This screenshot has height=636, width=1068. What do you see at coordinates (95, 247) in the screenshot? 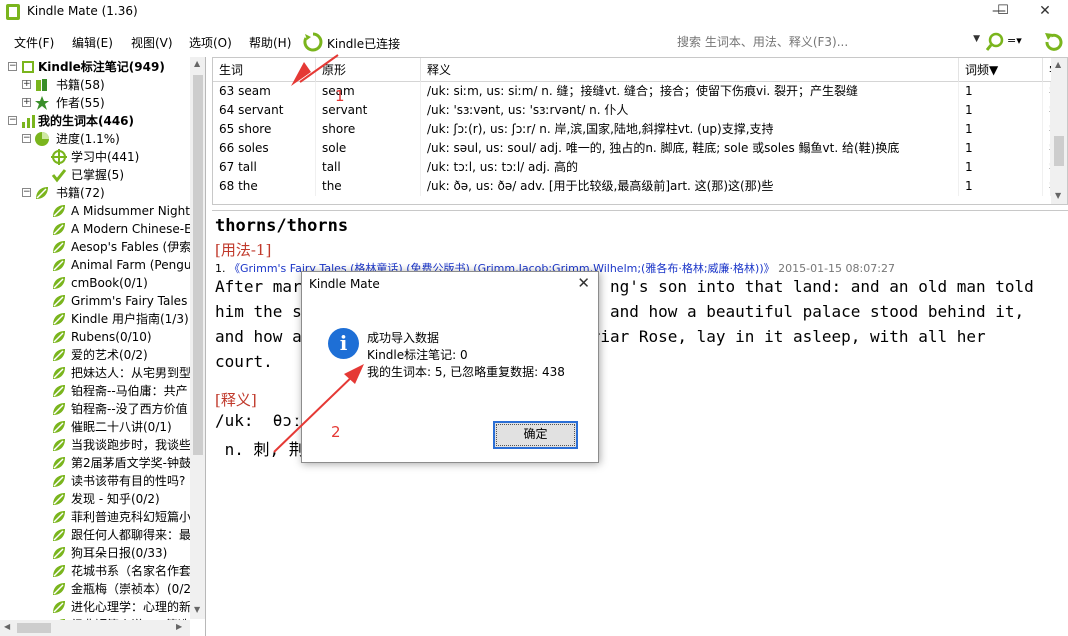
I see `tree-book-item: Aesop's Fables (伊索` at bounding box center [95, 247].